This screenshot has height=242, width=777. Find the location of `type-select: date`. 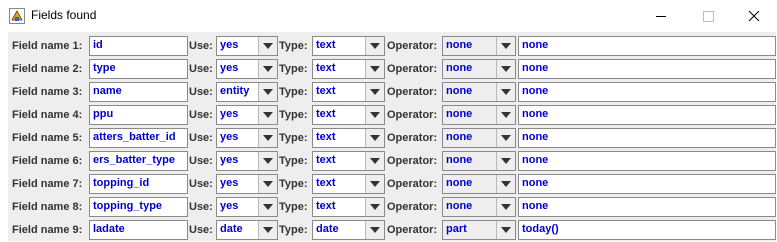

type-select: date is located at coordinates (348, 230).